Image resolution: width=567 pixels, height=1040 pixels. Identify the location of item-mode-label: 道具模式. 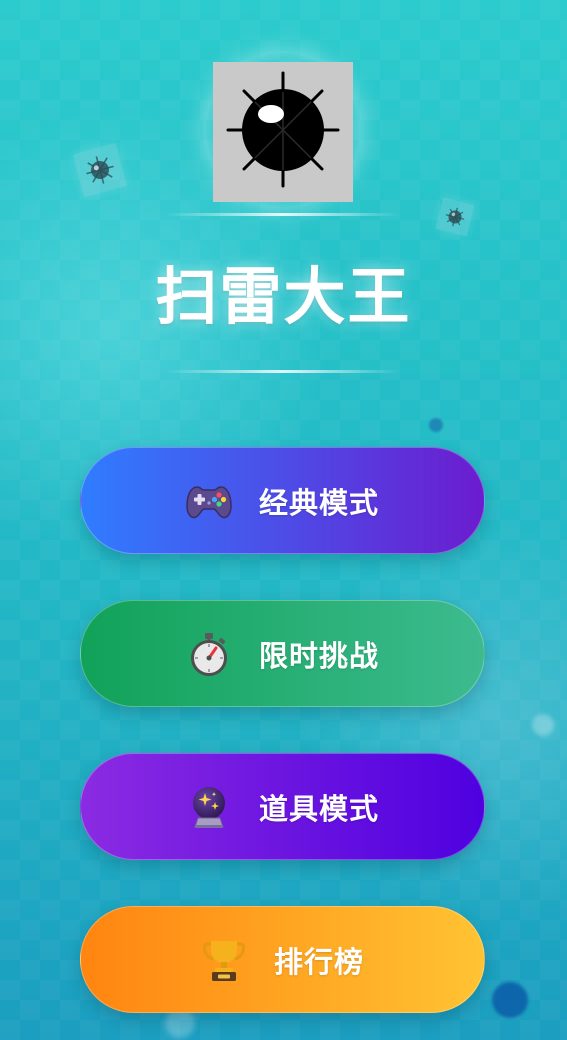
(318, 809).